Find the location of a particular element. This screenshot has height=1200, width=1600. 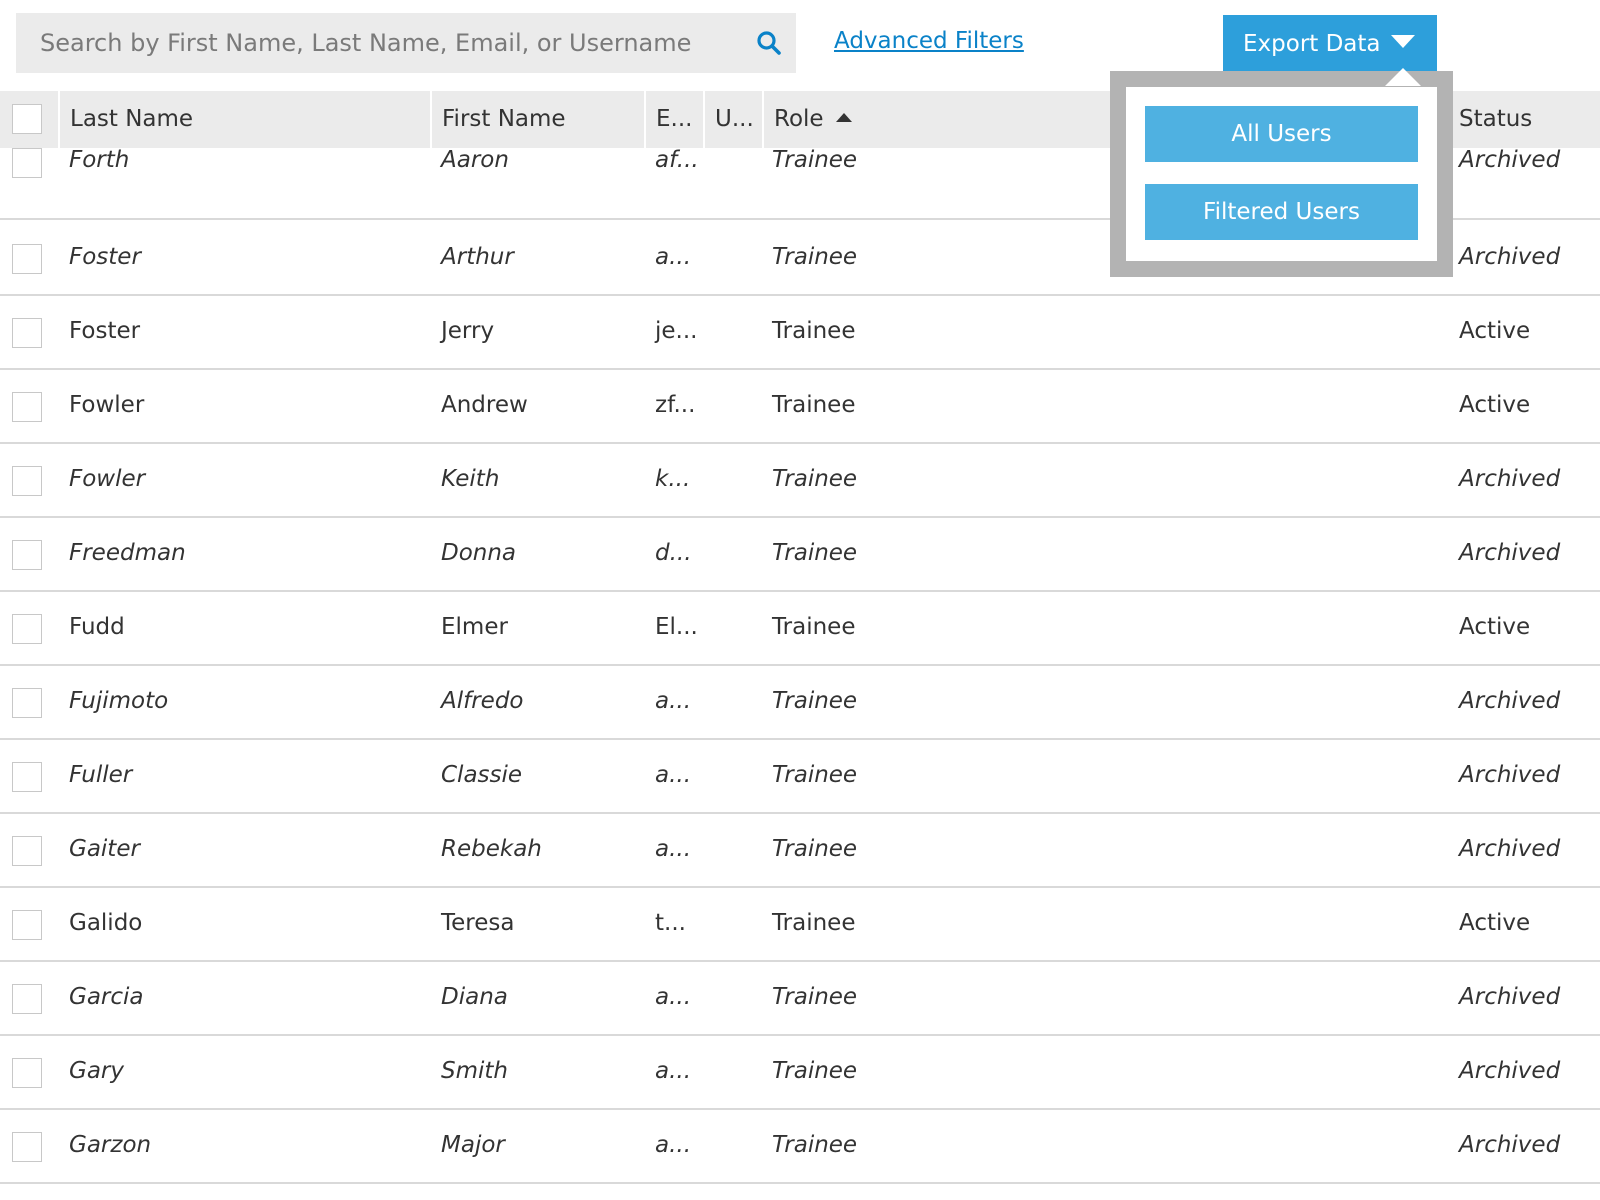

cell-first-name: Major is located at coordinates (473, 1145).